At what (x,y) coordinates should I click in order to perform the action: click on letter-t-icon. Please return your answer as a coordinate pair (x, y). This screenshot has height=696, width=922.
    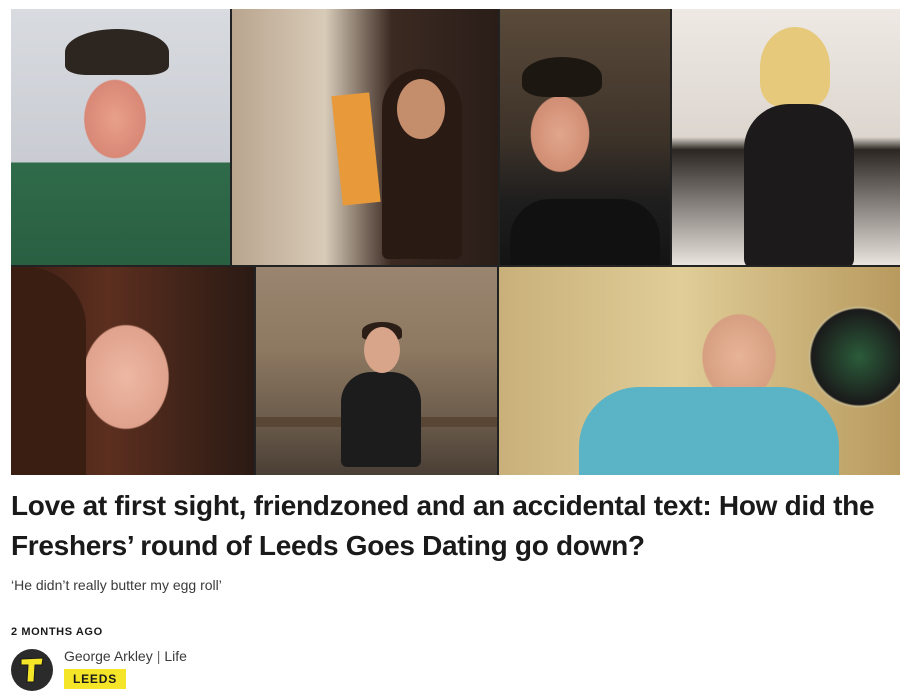
    Looking at the image, I should click on (32, 670).